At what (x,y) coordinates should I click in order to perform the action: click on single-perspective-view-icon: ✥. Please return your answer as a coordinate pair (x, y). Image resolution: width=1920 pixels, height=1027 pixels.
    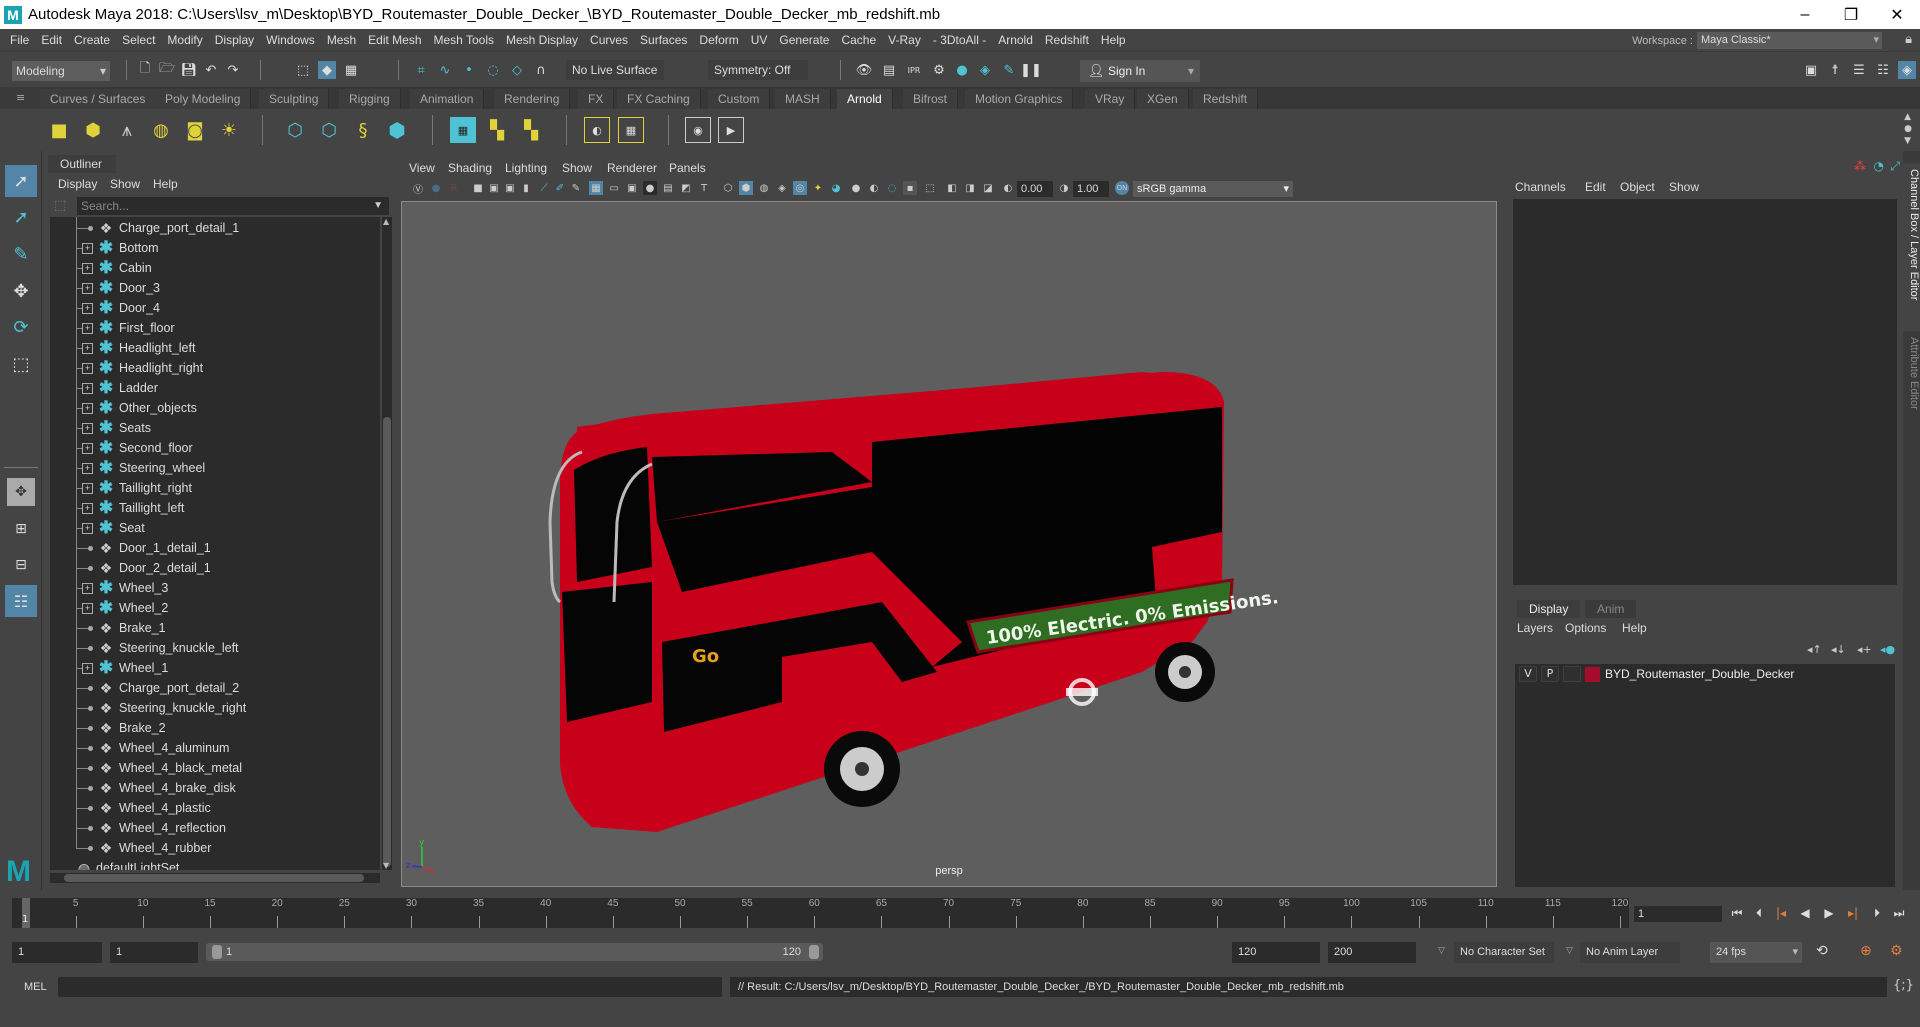
    Looking at the image, I should click on (21, 492).